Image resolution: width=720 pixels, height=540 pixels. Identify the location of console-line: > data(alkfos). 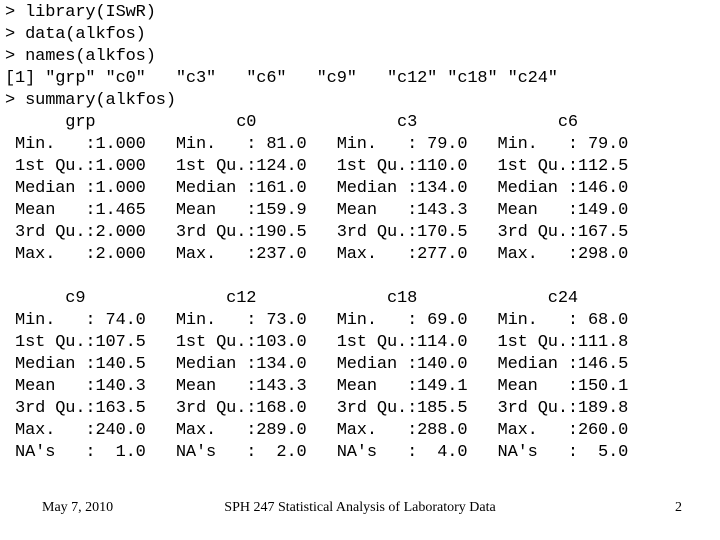
(75, 34).